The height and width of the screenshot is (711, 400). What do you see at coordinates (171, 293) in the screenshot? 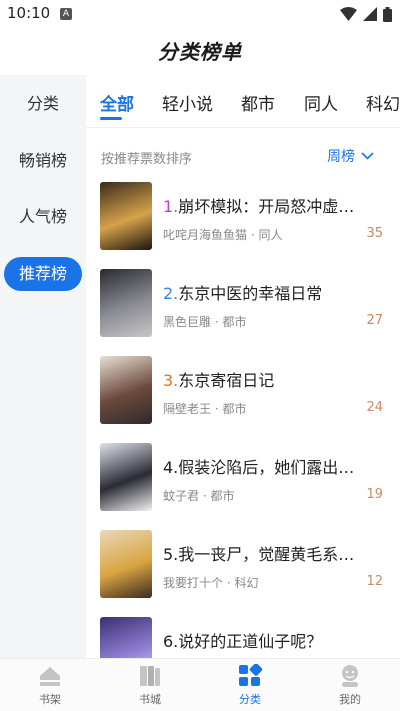
I see `book-rank: 2.` at bounding box center [171, 293].